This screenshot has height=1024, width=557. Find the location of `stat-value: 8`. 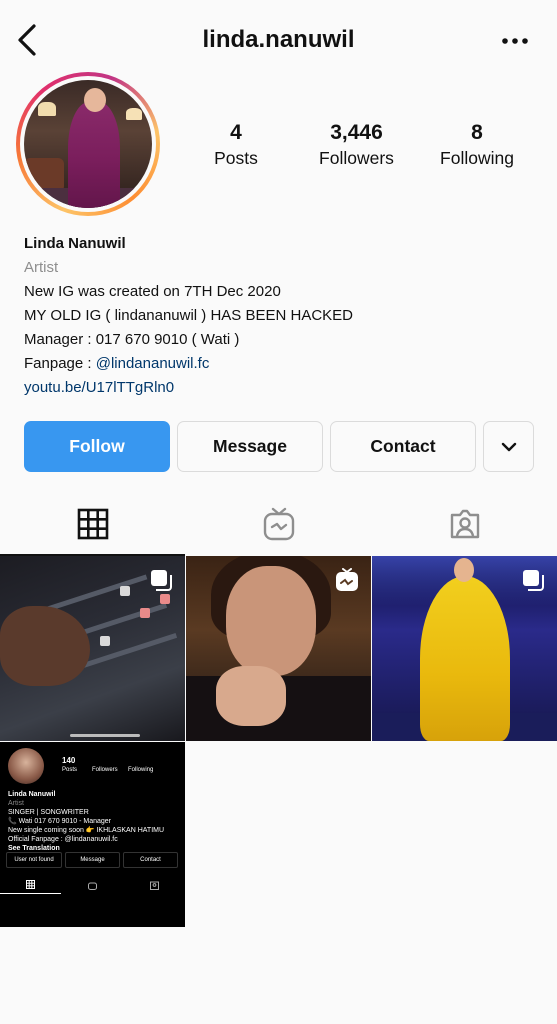

stat-value: 8 is located at coordinates (477, 132).